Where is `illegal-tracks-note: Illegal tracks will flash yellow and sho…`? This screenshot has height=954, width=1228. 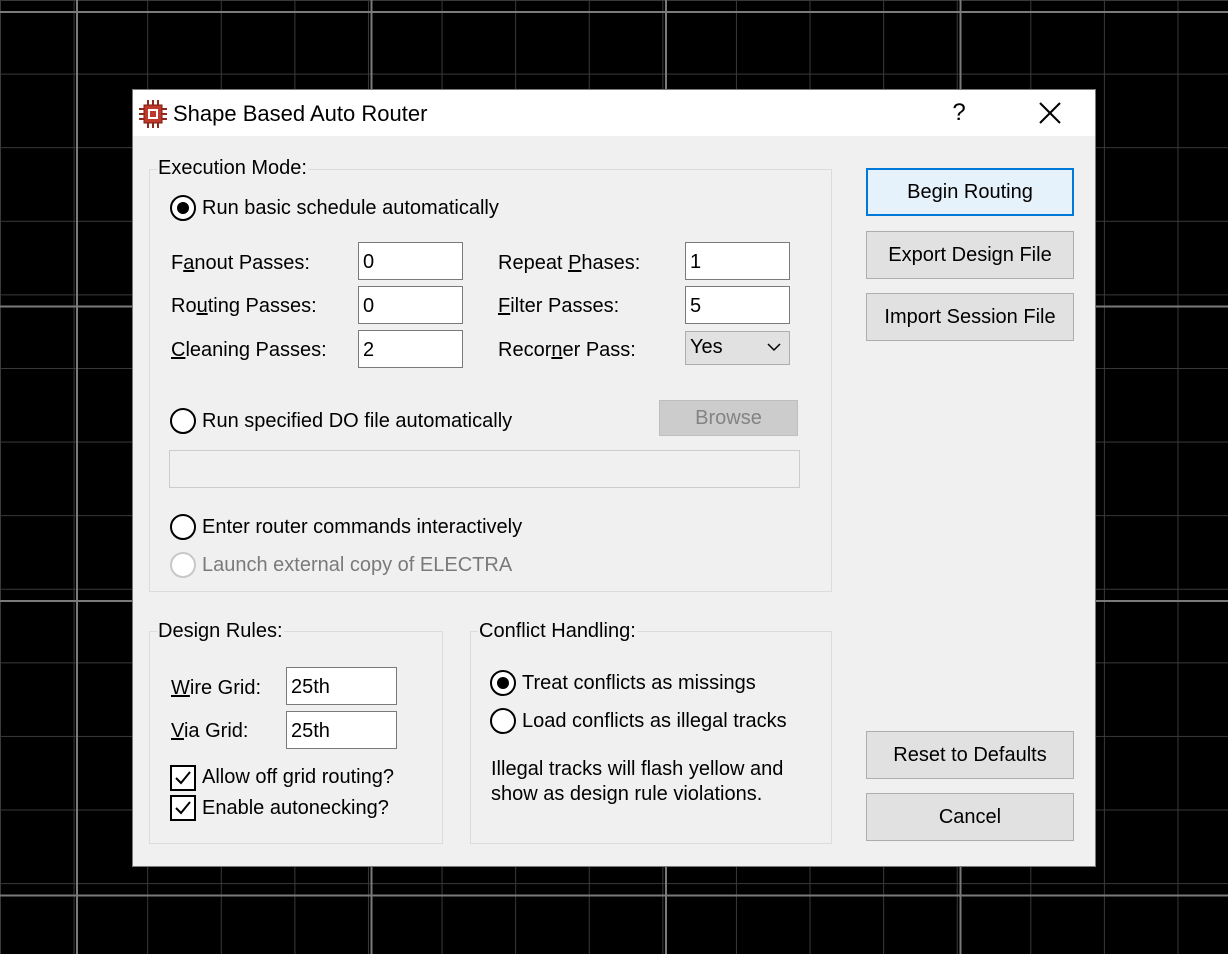 illegal-tracks-note: Illegal tracks will flash yellow and sho… is located at coordinates (637, 782).